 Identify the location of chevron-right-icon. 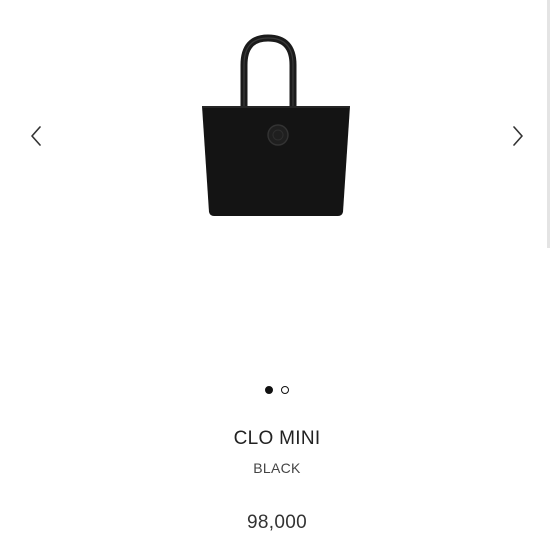
(518, 136).